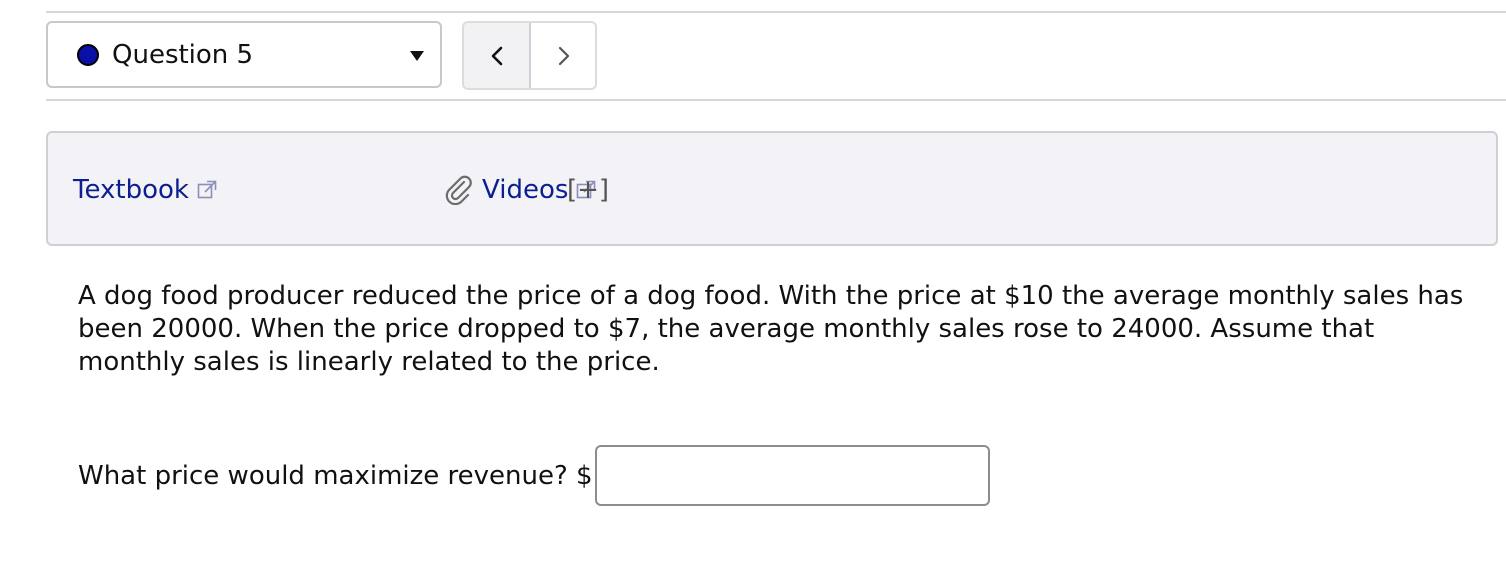 This screenshot has width=1506, height=570. I want to click on textbook-link: Textbook, so click(145, 190).